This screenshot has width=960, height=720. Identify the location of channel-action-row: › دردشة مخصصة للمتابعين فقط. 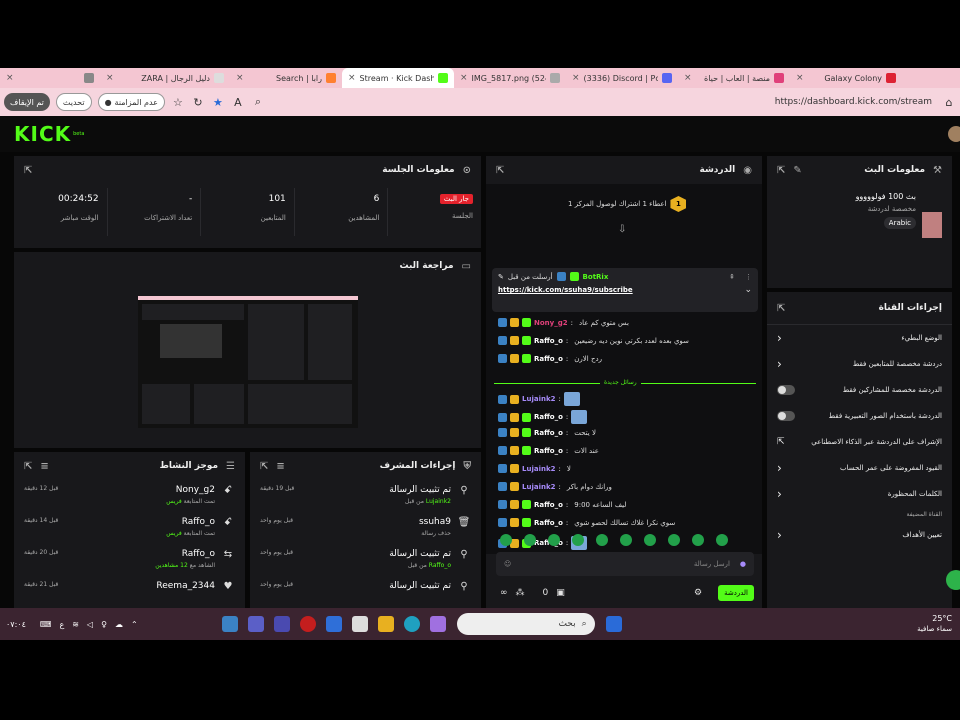
(859, 364).